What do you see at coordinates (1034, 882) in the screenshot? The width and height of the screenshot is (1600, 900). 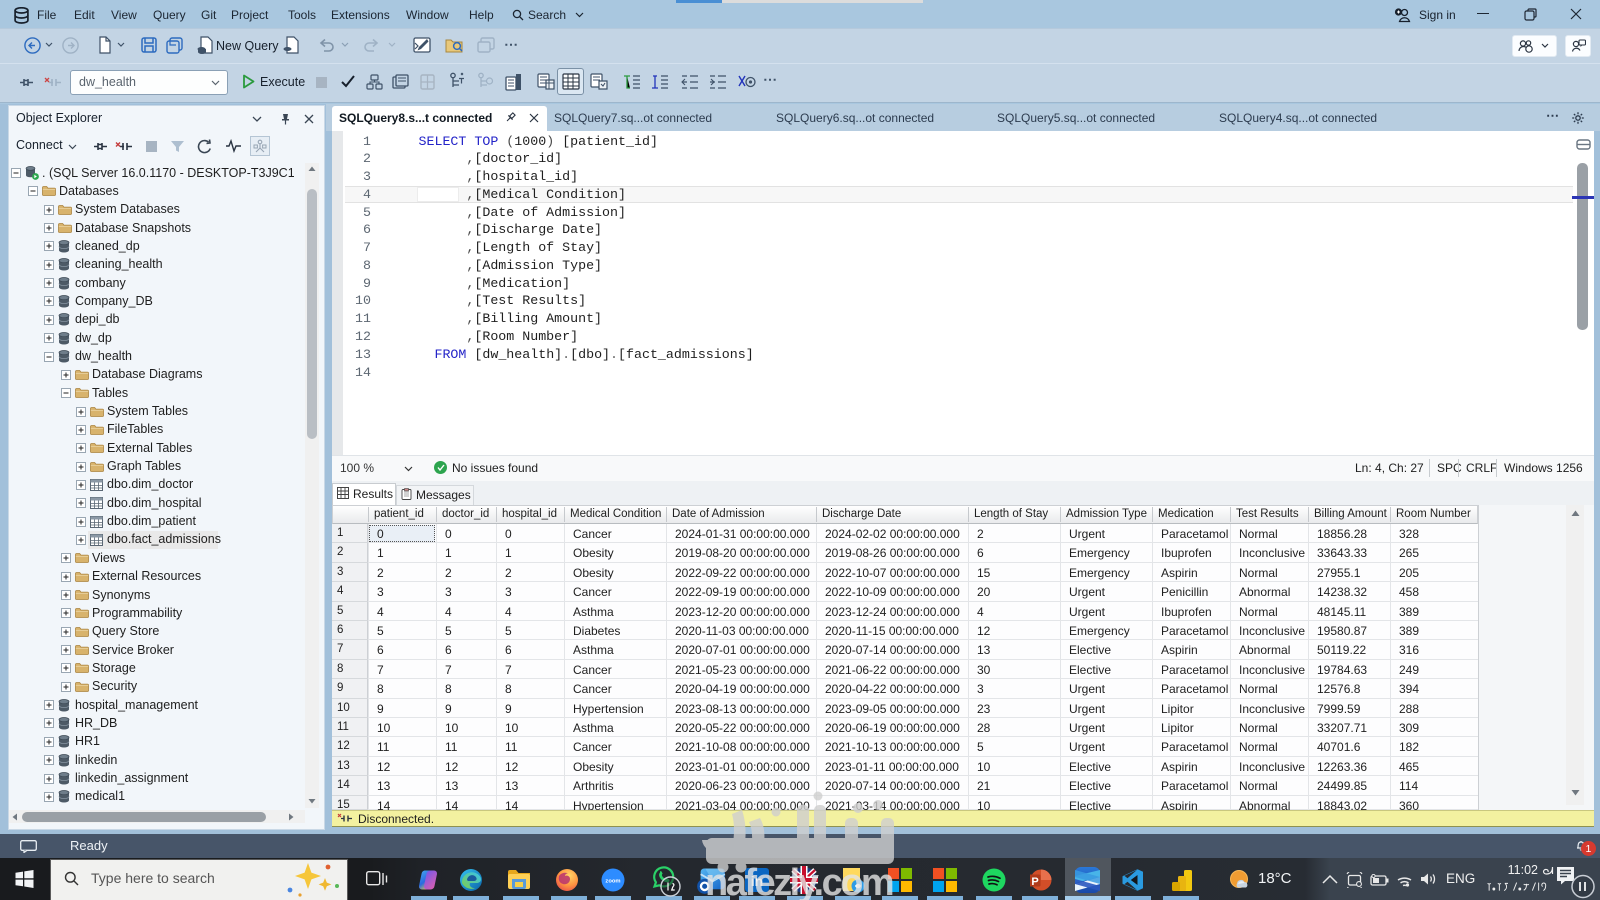 I see `svg-text: P` at bounding box center [1034, 882].